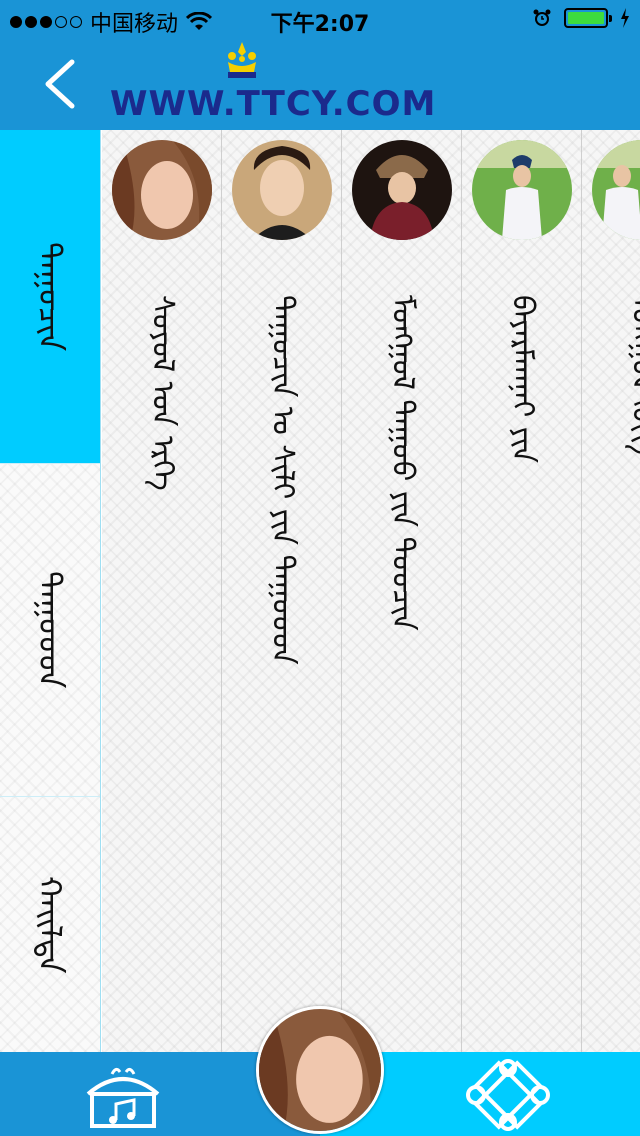 This screenshot has height=1136, width=640. Describe the element at coordinates (60, 84) in the screenshot. I see `back-chevron-icon` at that location.